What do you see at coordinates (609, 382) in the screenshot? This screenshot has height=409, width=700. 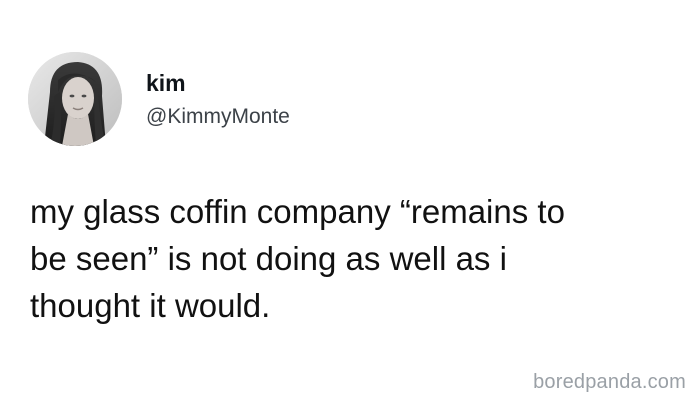 I see `watermark: boredpanda.com` at bounding box center [609, 382].